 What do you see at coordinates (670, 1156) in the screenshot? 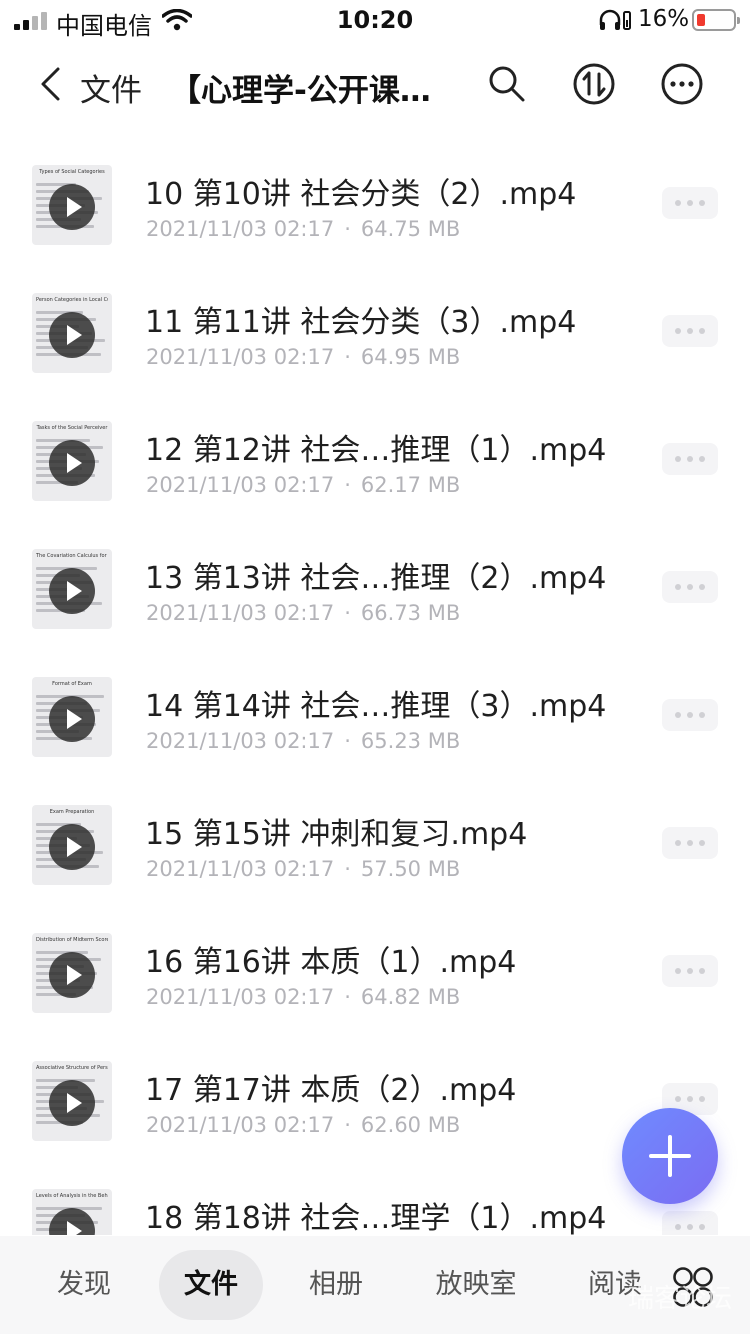
I see `add-button` at bounding box center [670, 1156].